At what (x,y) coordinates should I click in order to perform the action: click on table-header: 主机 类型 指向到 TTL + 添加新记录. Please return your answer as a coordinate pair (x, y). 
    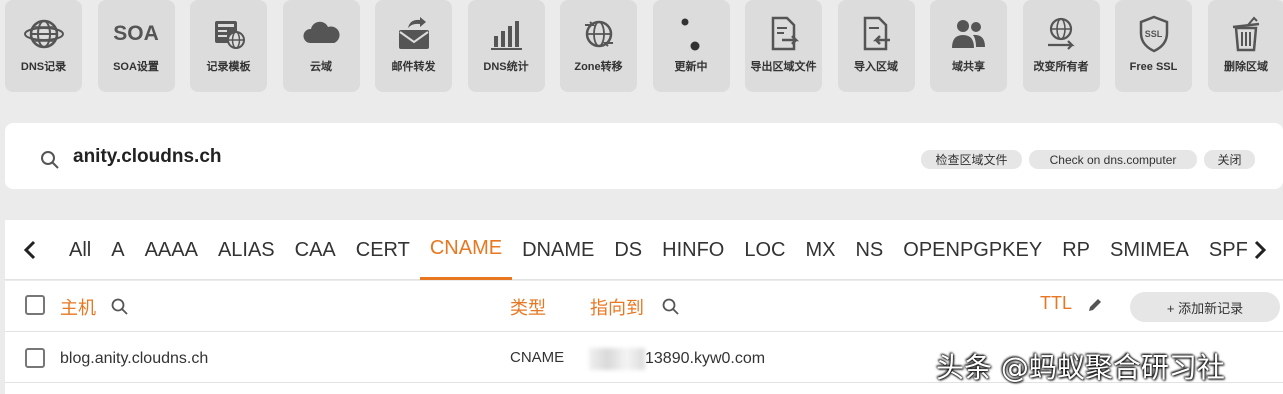
    Looking at the image, I should click on (644, 306).